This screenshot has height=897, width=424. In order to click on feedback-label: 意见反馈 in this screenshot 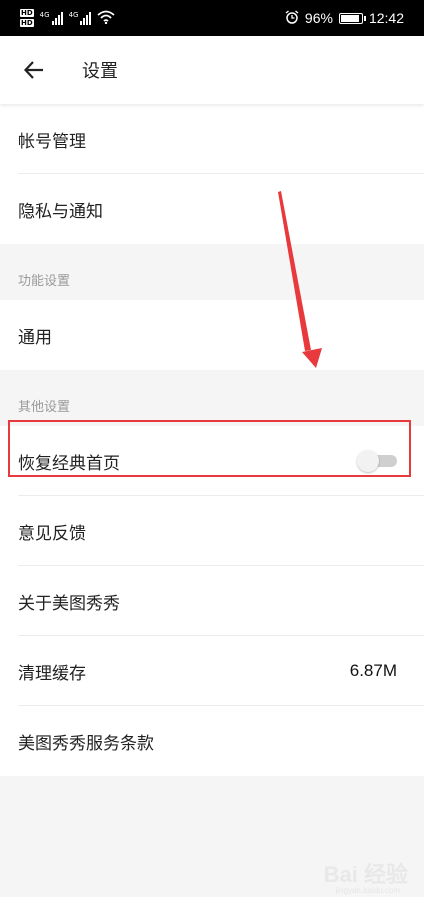, I will do `click(52, 533)`.